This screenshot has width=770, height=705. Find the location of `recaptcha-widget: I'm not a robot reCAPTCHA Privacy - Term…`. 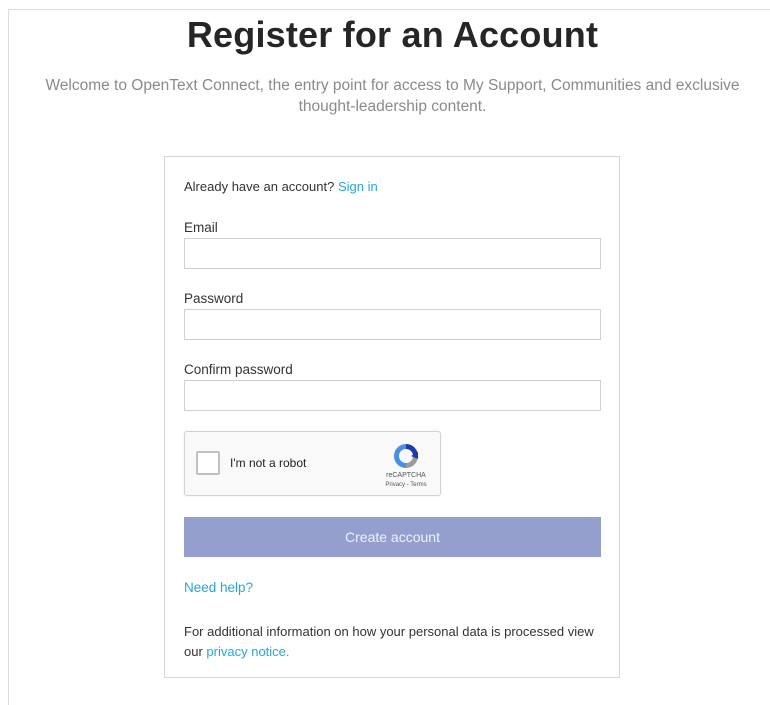

recaptcha-widget: I'm not a robot reCAPTCHA Privacy - Term… is located at coordinates (312, 463).